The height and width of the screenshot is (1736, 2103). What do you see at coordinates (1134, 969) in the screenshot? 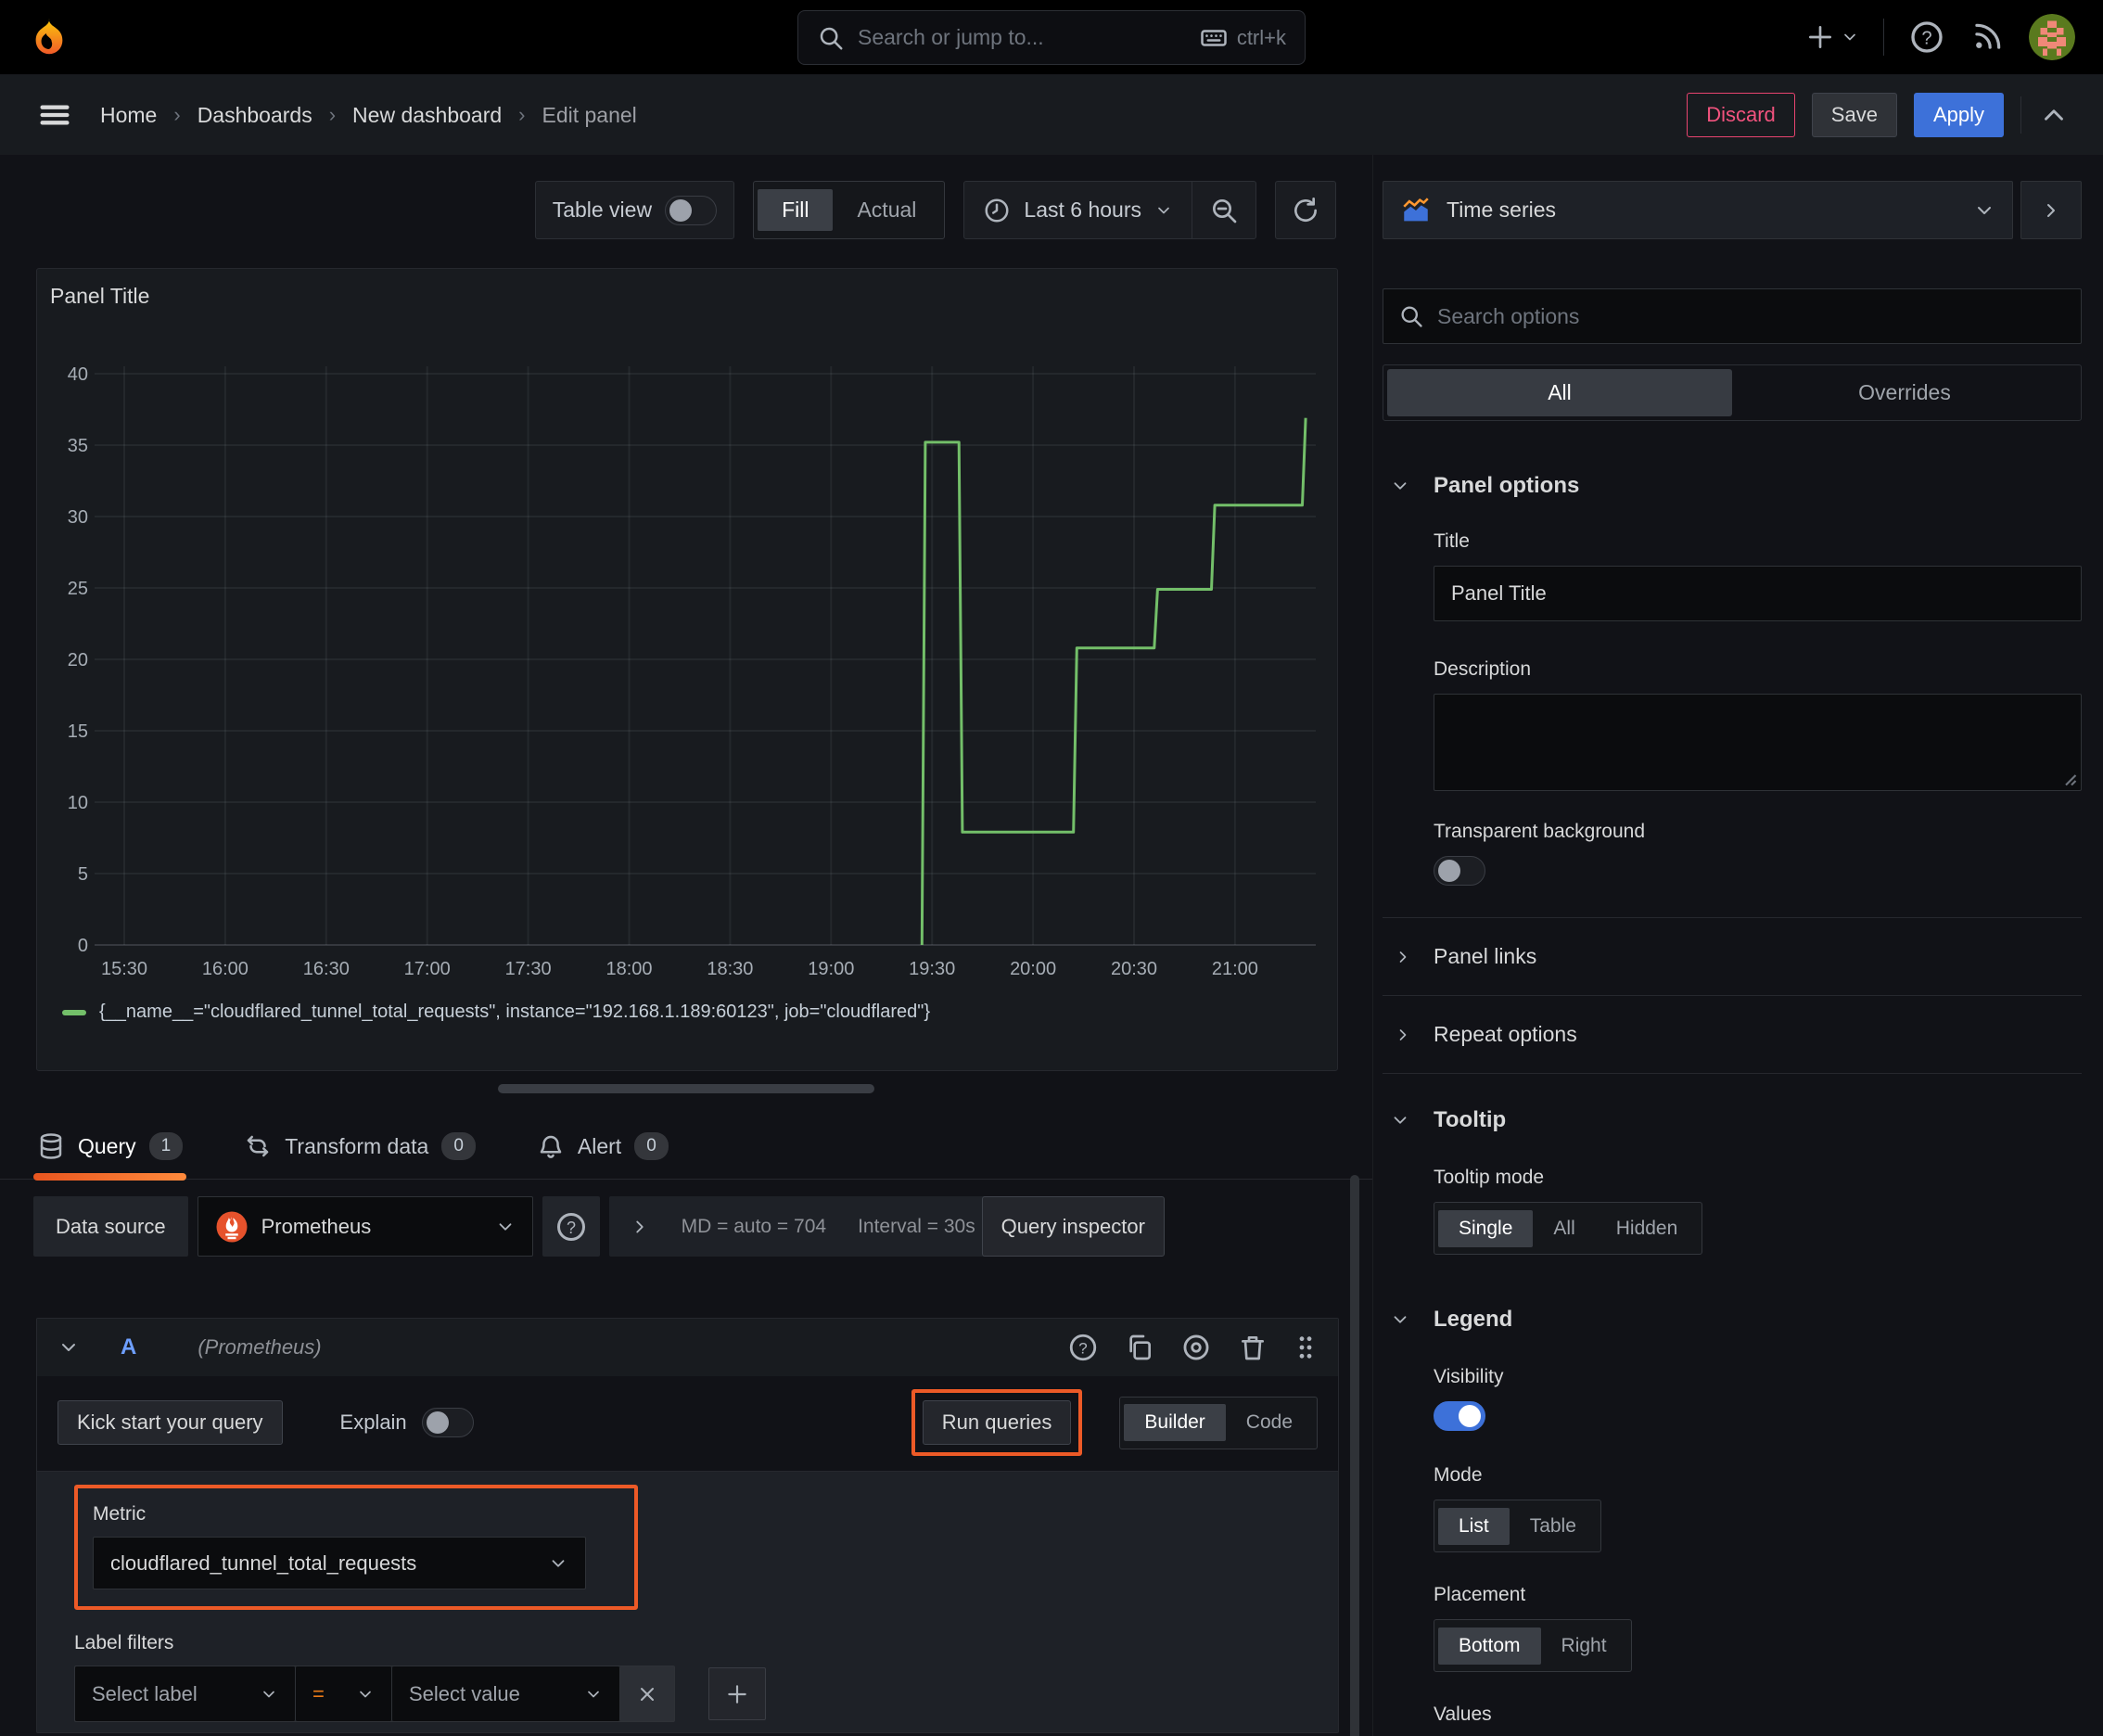
I see `svg-text: 20:30` at bounding box center [1134, 969].